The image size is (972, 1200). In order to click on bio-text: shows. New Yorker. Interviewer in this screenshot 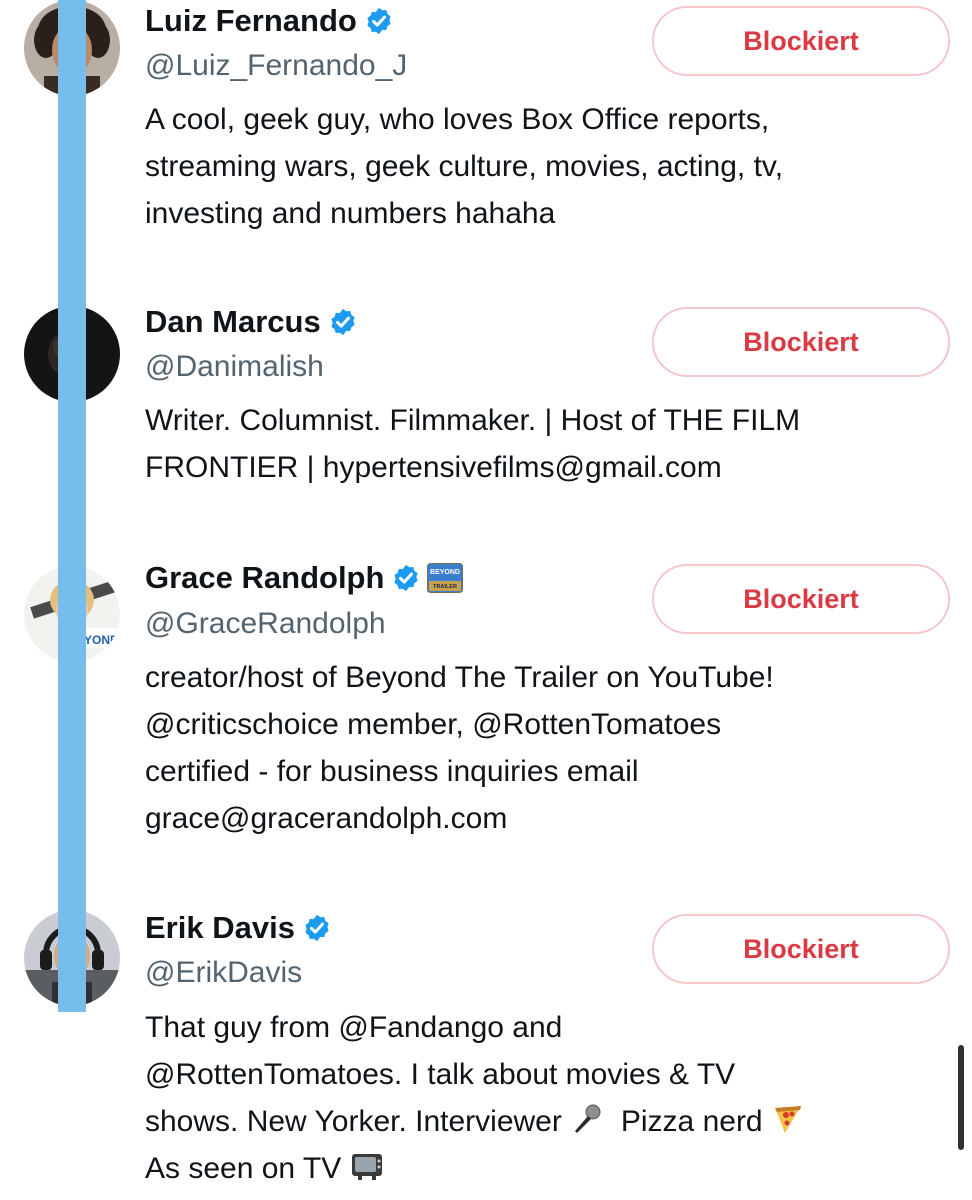, I will do `click(353, 1121)`.